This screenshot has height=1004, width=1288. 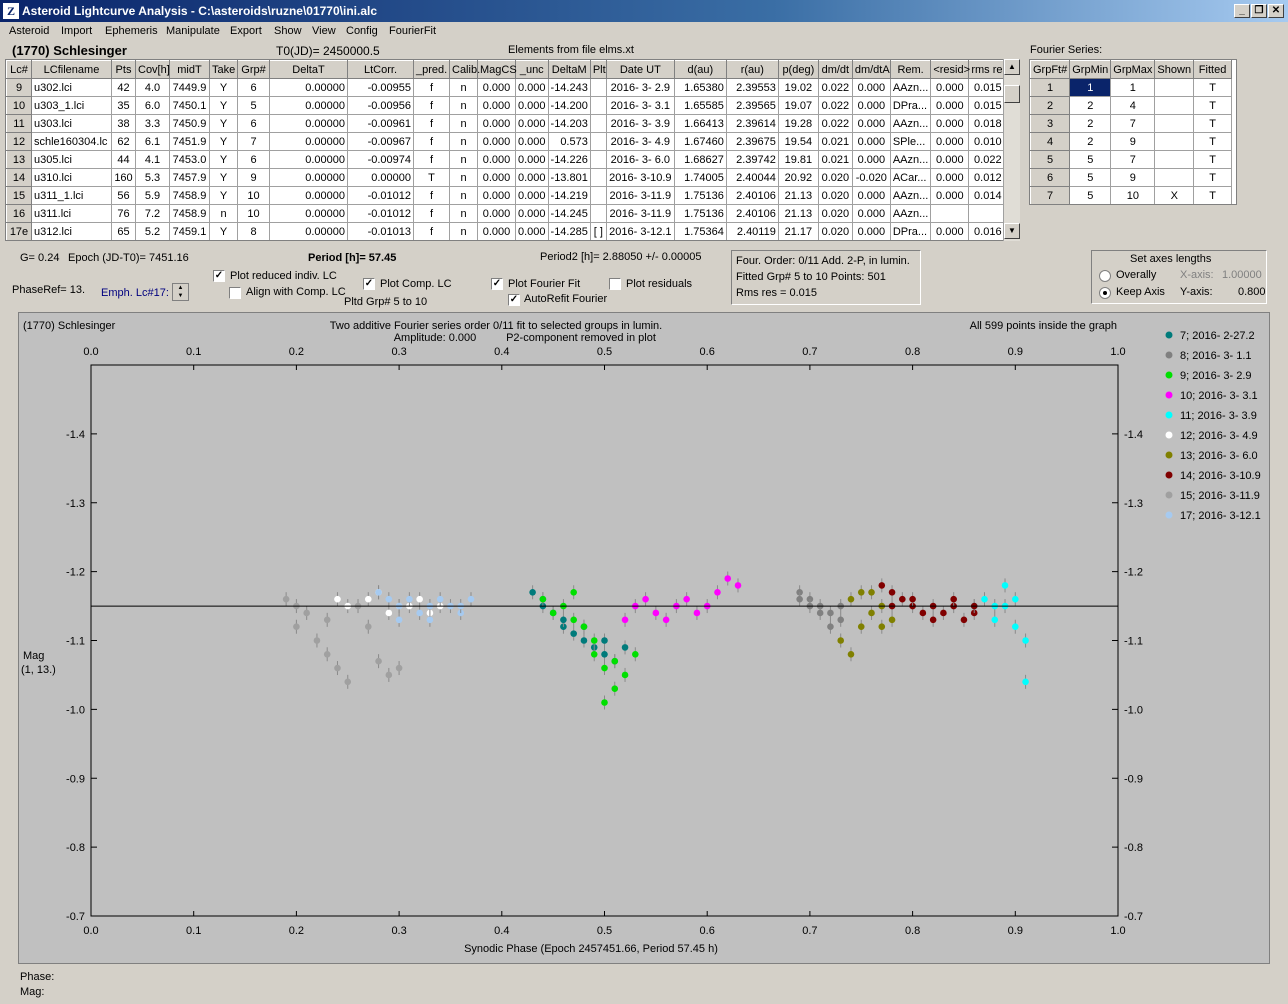 What do you see at coordinates (19, 231) in the screenshot?
I see `table-cell: 17e` at bounding box center [19, 231].